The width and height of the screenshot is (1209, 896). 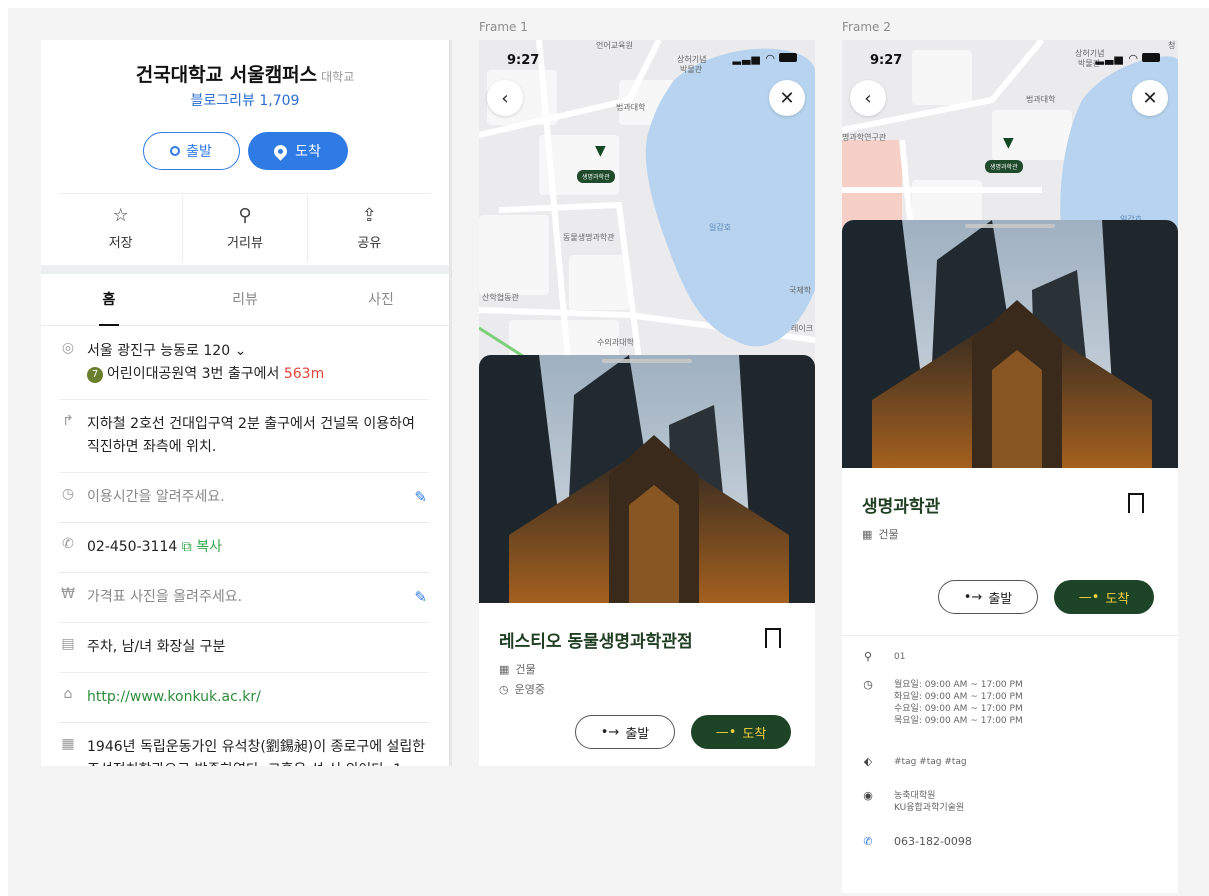 I want to click on won-icon: ₩, so click(x=68, y=594).